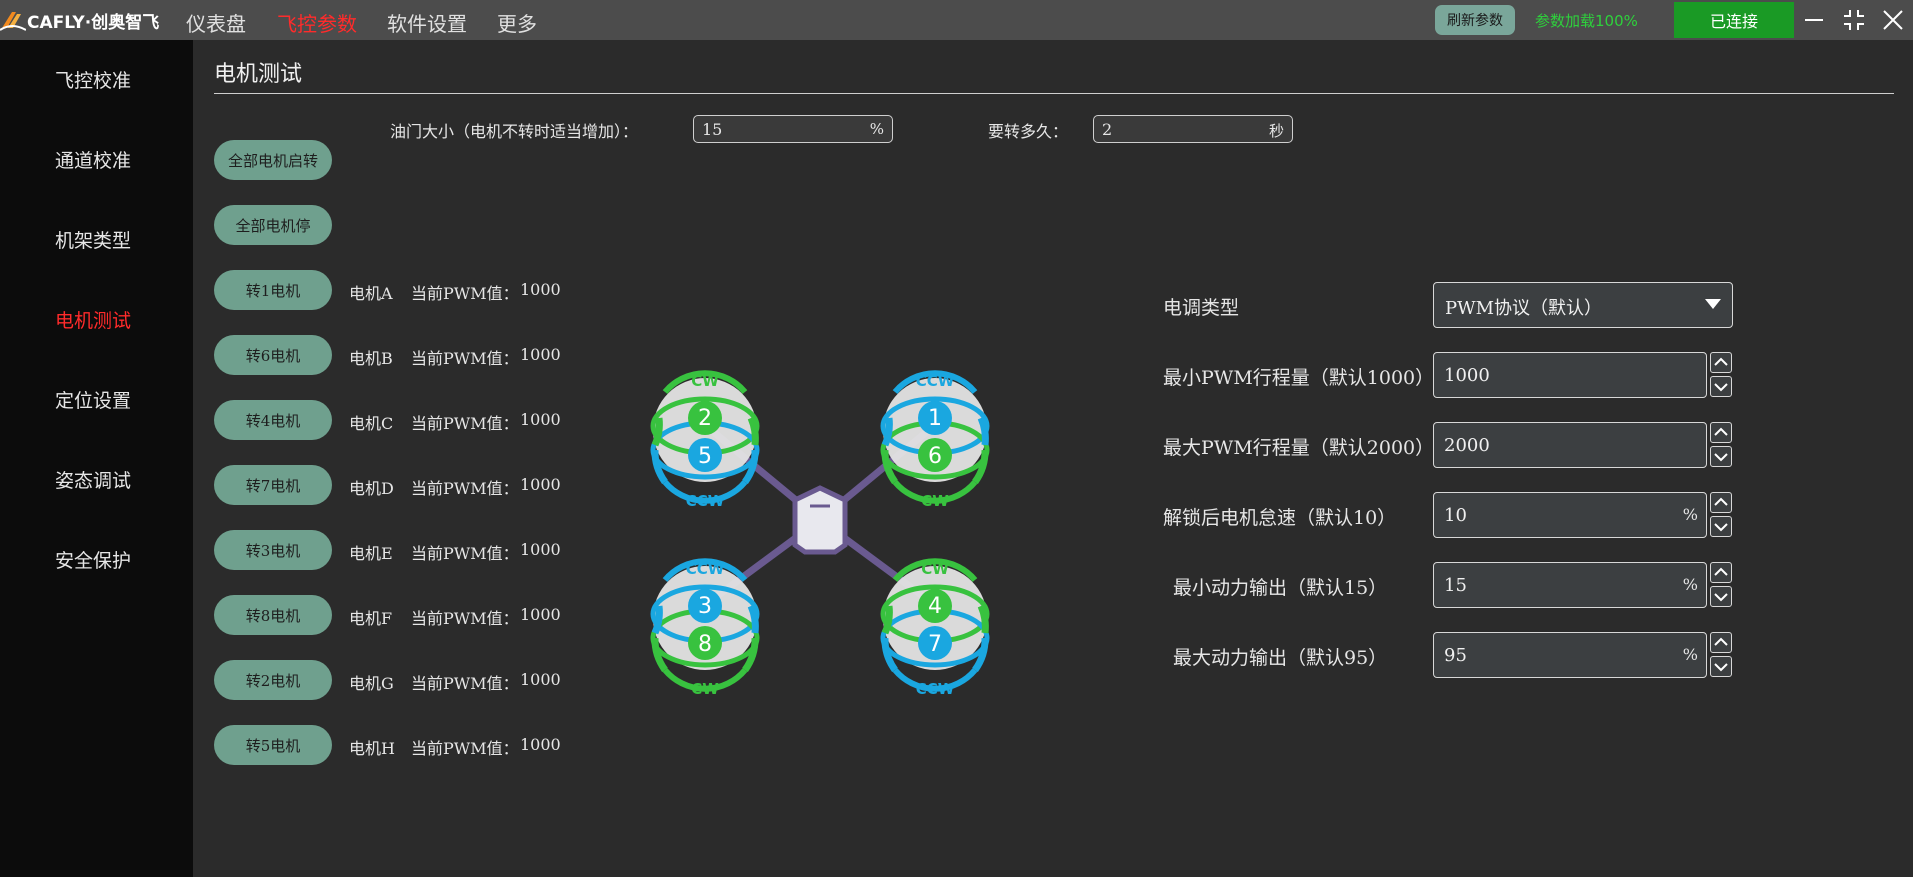 The height and width of the screenshot is (877, 1913). Describe the element at coordinates (876, 129) in the screenshot. I see `throttle-unit: %` at that location.